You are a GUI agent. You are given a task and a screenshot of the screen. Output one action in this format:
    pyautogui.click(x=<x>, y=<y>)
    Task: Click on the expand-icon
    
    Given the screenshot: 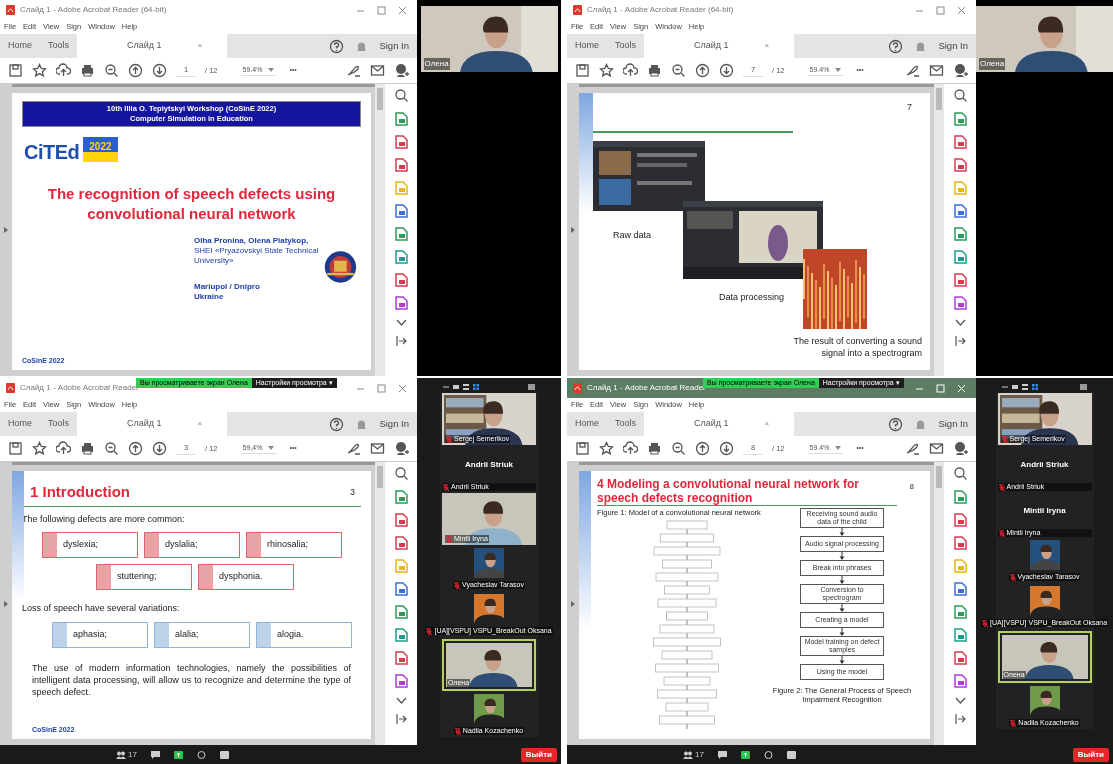 What is the action you would take?
    pyautogui.click(x=1083, y=386)
    